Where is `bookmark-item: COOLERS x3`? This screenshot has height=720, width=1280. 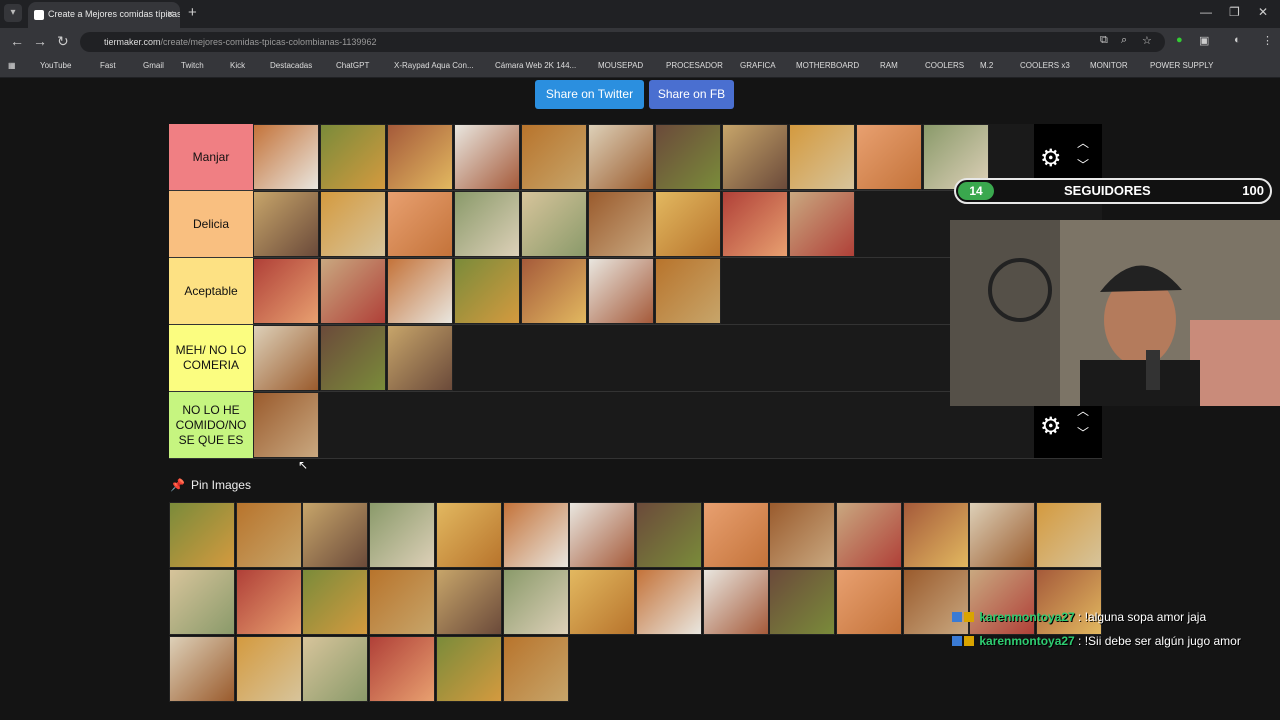
bookmark-item: COOLERS x3 is located at coordinates (1045, 65).